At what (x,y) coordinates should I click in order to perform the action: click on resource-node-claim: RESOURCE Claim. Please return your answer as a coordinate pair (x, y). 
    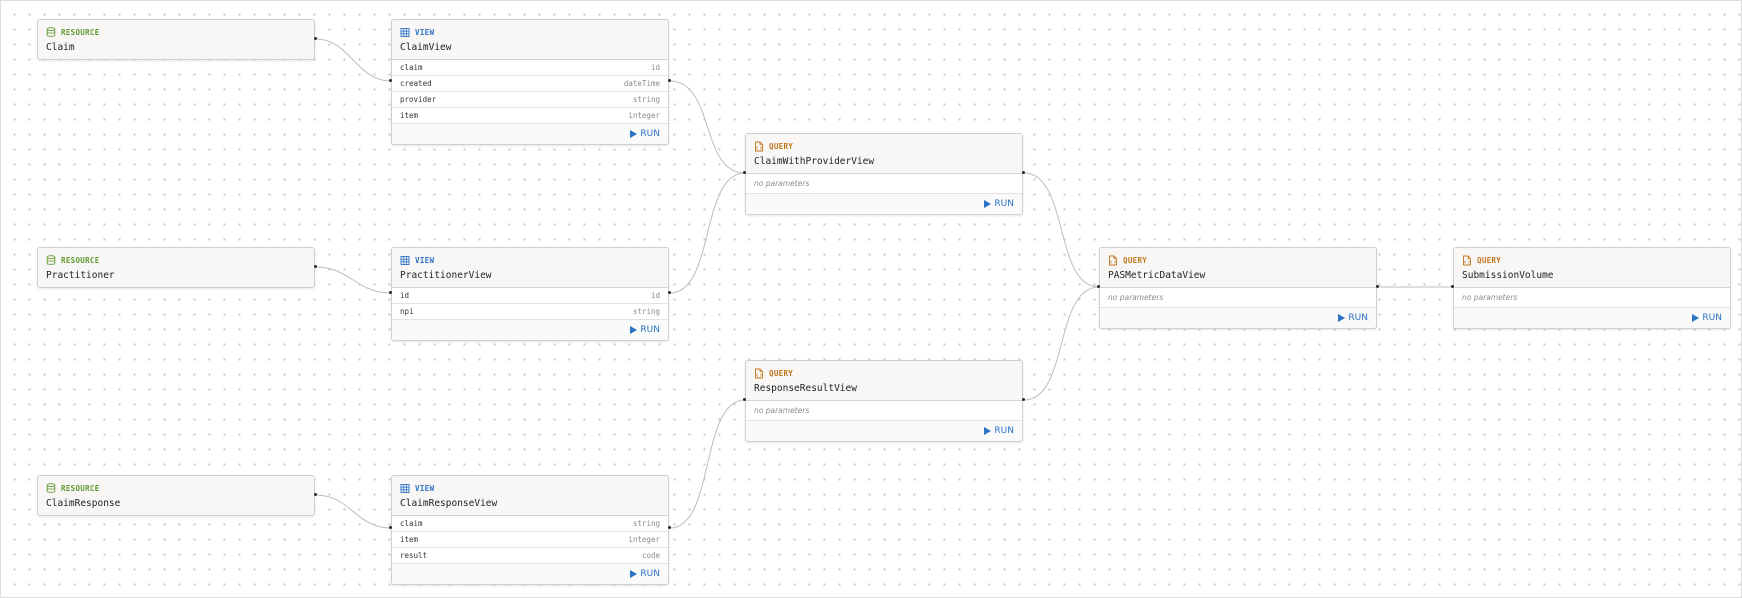
    Looking at the image, I should click on (176, 39).